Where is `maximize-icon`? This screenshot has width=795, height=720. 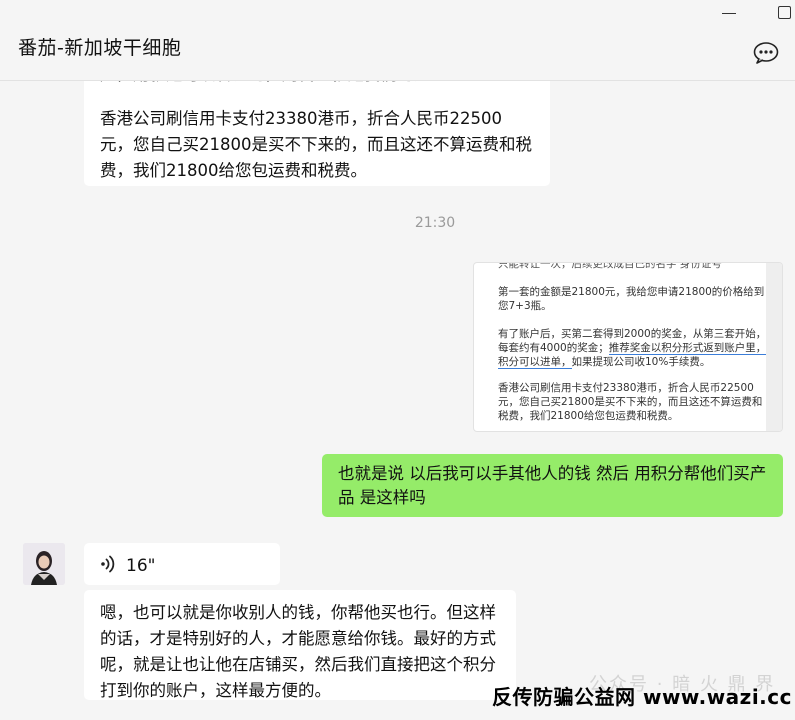 maximize-icon is located at coordinates (784, 12).